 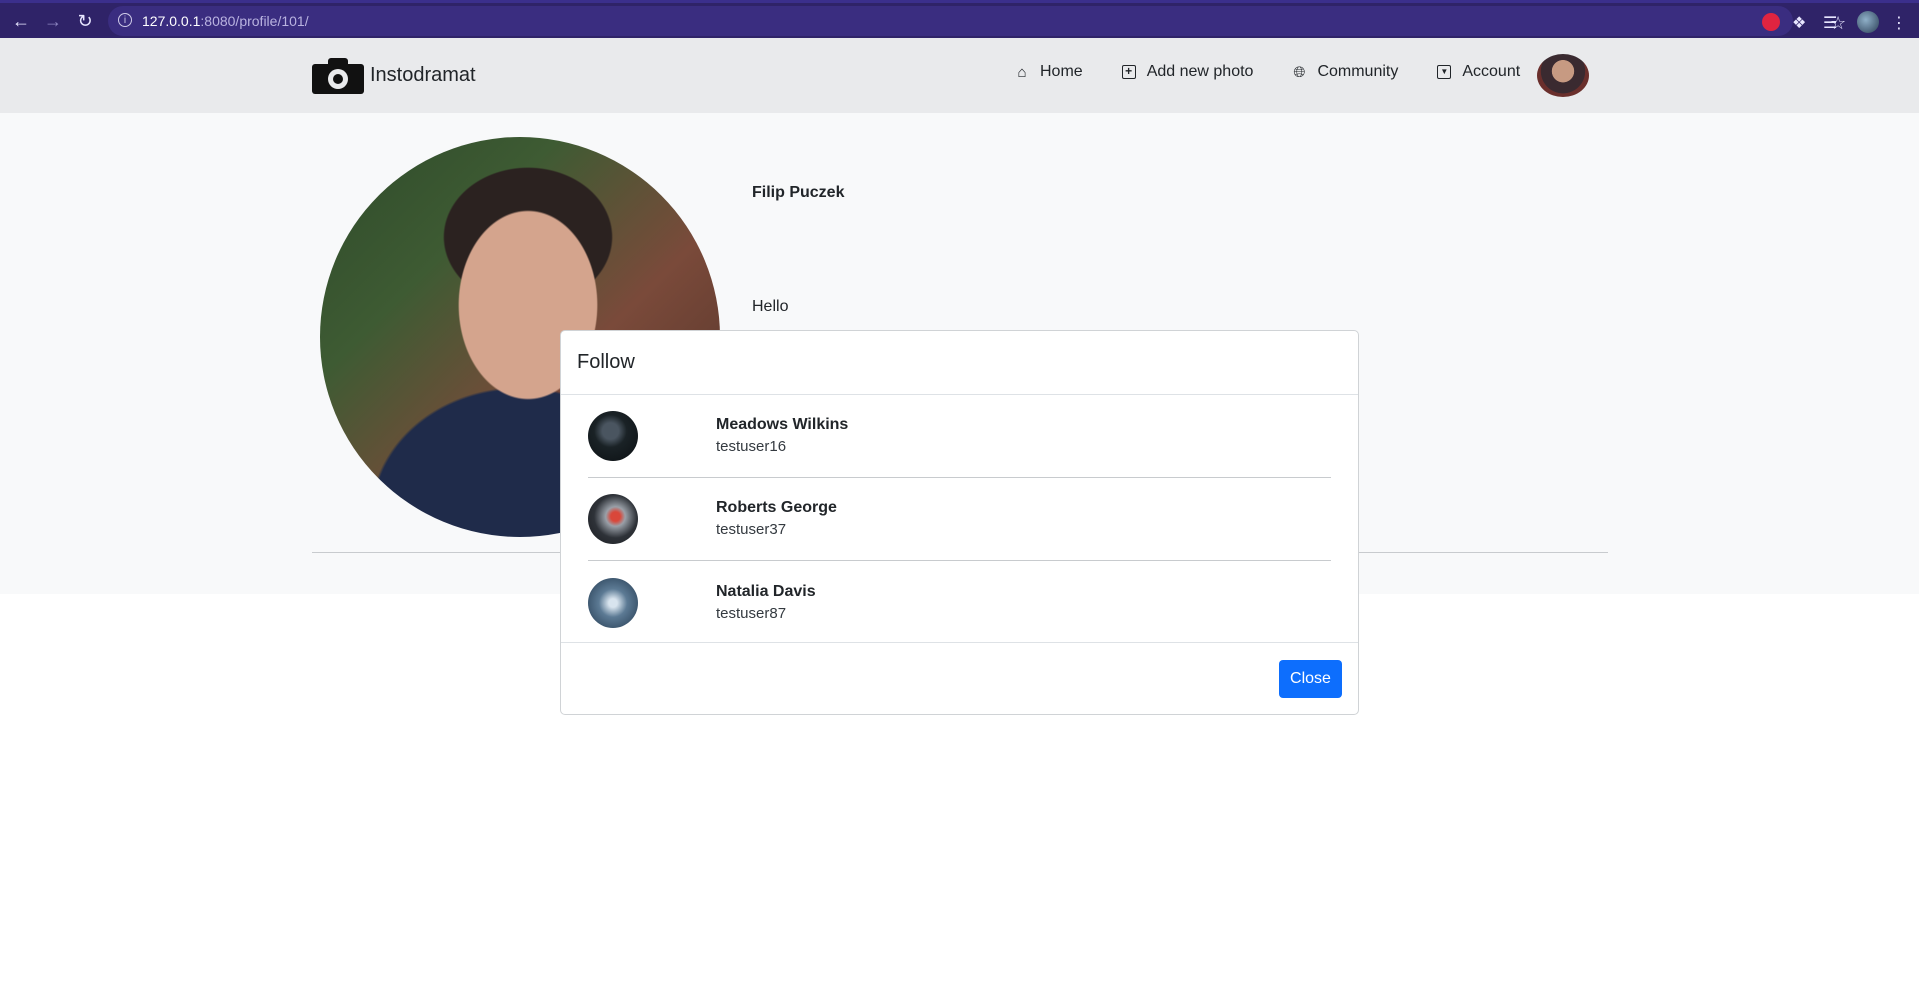 I want to click on nav-account: ▼ Account, so click(x=1478, y=72).